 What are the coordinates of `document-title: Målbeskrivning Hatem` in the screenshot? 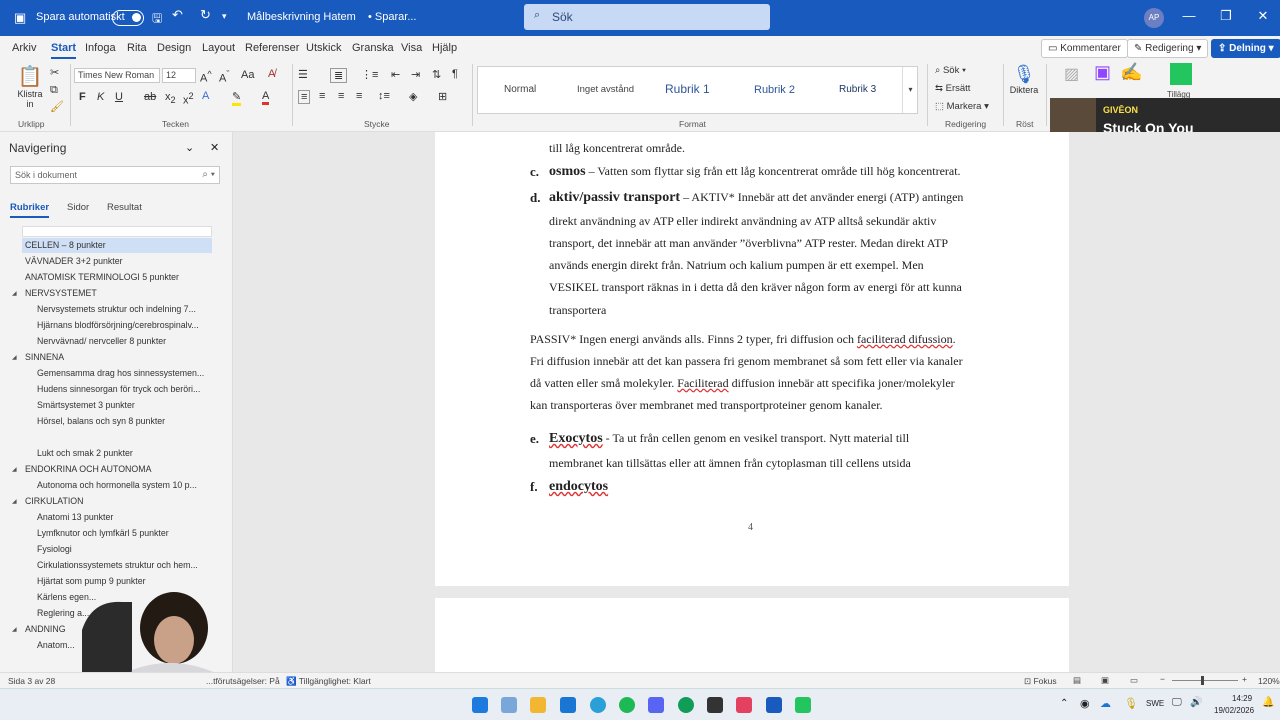 It's located at (301, 17).